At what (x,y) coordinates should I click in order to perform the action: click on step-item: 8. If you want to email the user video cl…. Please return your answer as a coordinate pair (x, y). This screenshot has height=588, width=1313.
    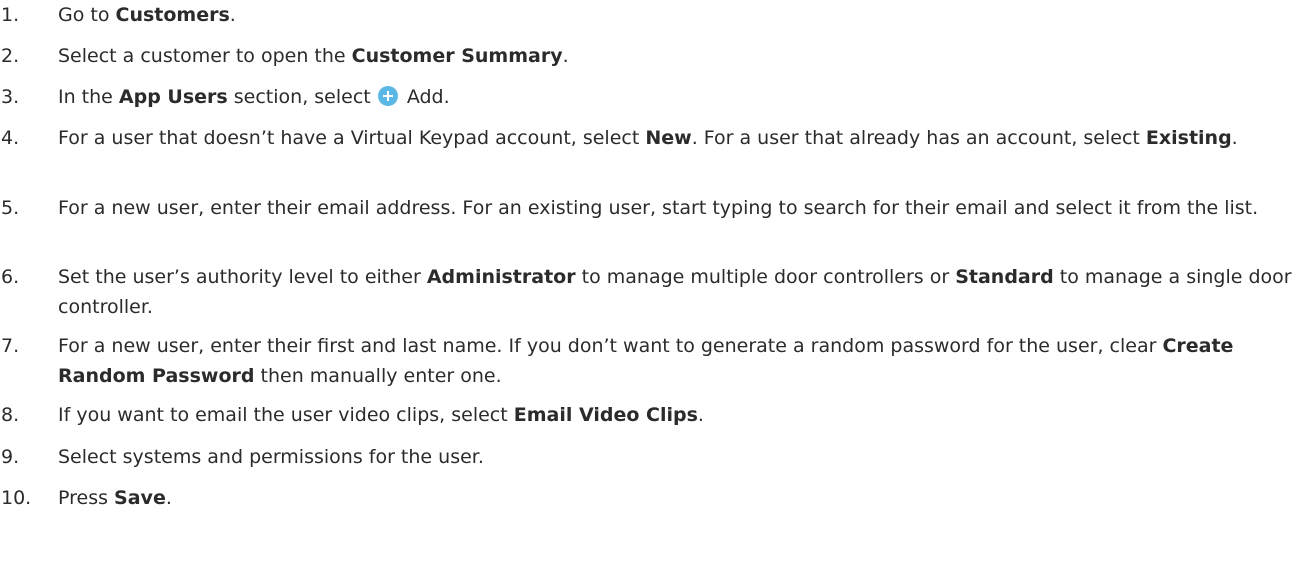
    Looking at the image, I should click on (651, 415).